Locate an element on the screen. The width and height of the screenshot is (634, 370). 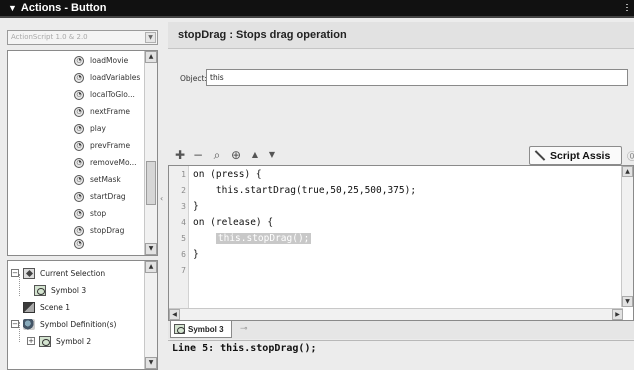
tree-scrollbar: ▲ ▼ is located at coordinates (150, 315).